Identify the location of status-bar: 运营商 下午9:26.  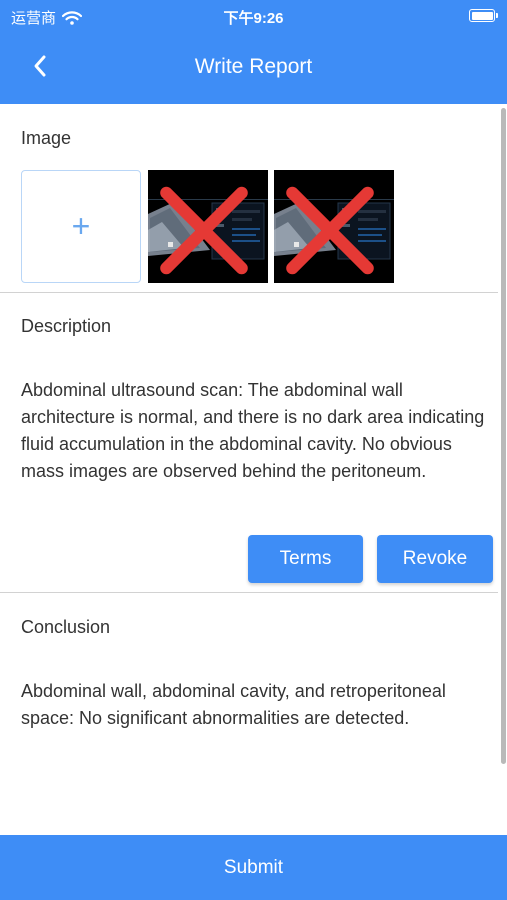
(253, 16).